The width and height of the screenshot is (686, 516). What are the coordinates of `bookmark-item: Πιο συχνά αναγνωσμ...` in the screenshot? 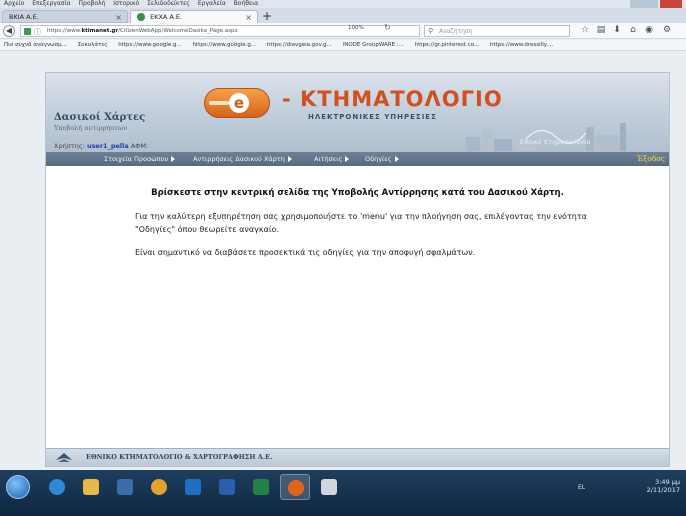 It's located at (35, 45).